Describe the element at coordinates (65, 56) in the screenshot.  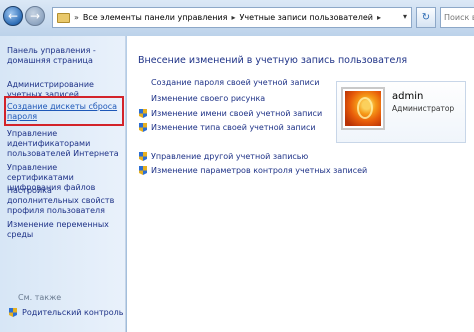
I see `sidebar-item-home: Панель управления - домашняя страница` at that location.